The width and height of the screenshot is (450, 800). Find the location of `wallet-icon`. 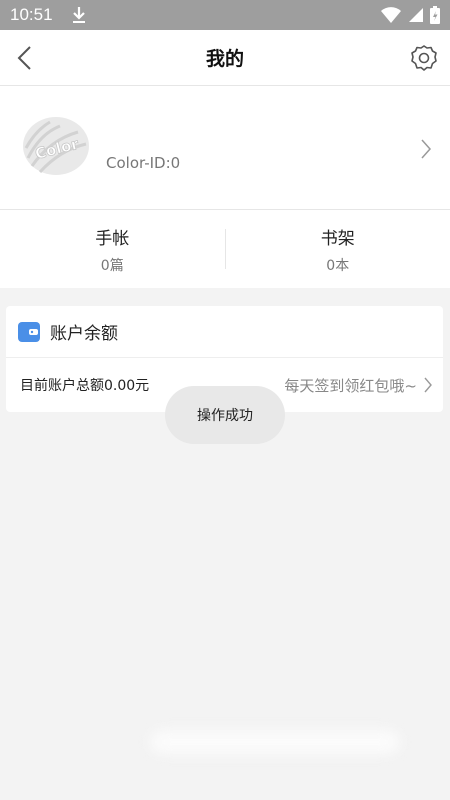

wallet-icon is located at coordinates (29, 331).